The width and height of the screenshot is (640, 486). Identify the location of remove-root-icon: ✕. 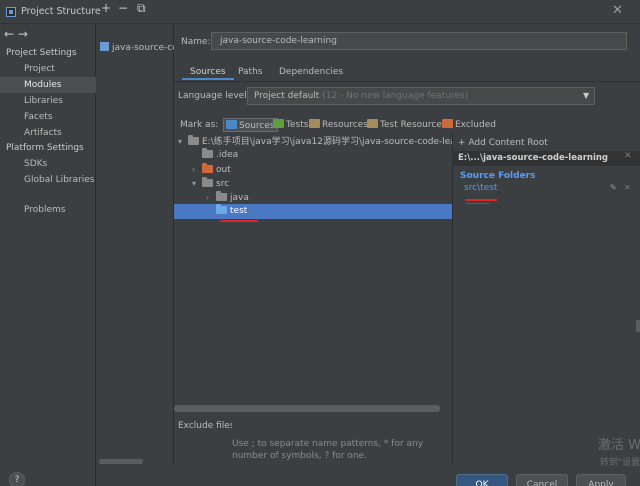
(628, 156).